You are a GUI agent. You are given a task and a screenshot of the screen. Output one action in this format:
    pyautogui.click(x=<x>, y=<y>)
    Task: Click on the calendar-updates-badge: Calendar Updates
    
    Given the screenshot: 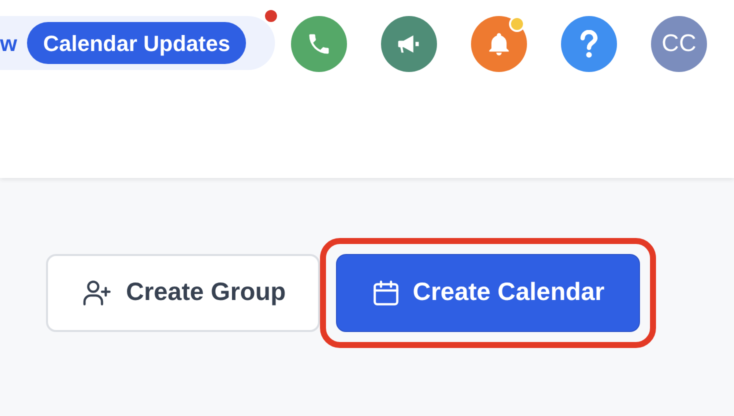 What is the action you would take?
    pyautogui.click(x=136, y=43)
    